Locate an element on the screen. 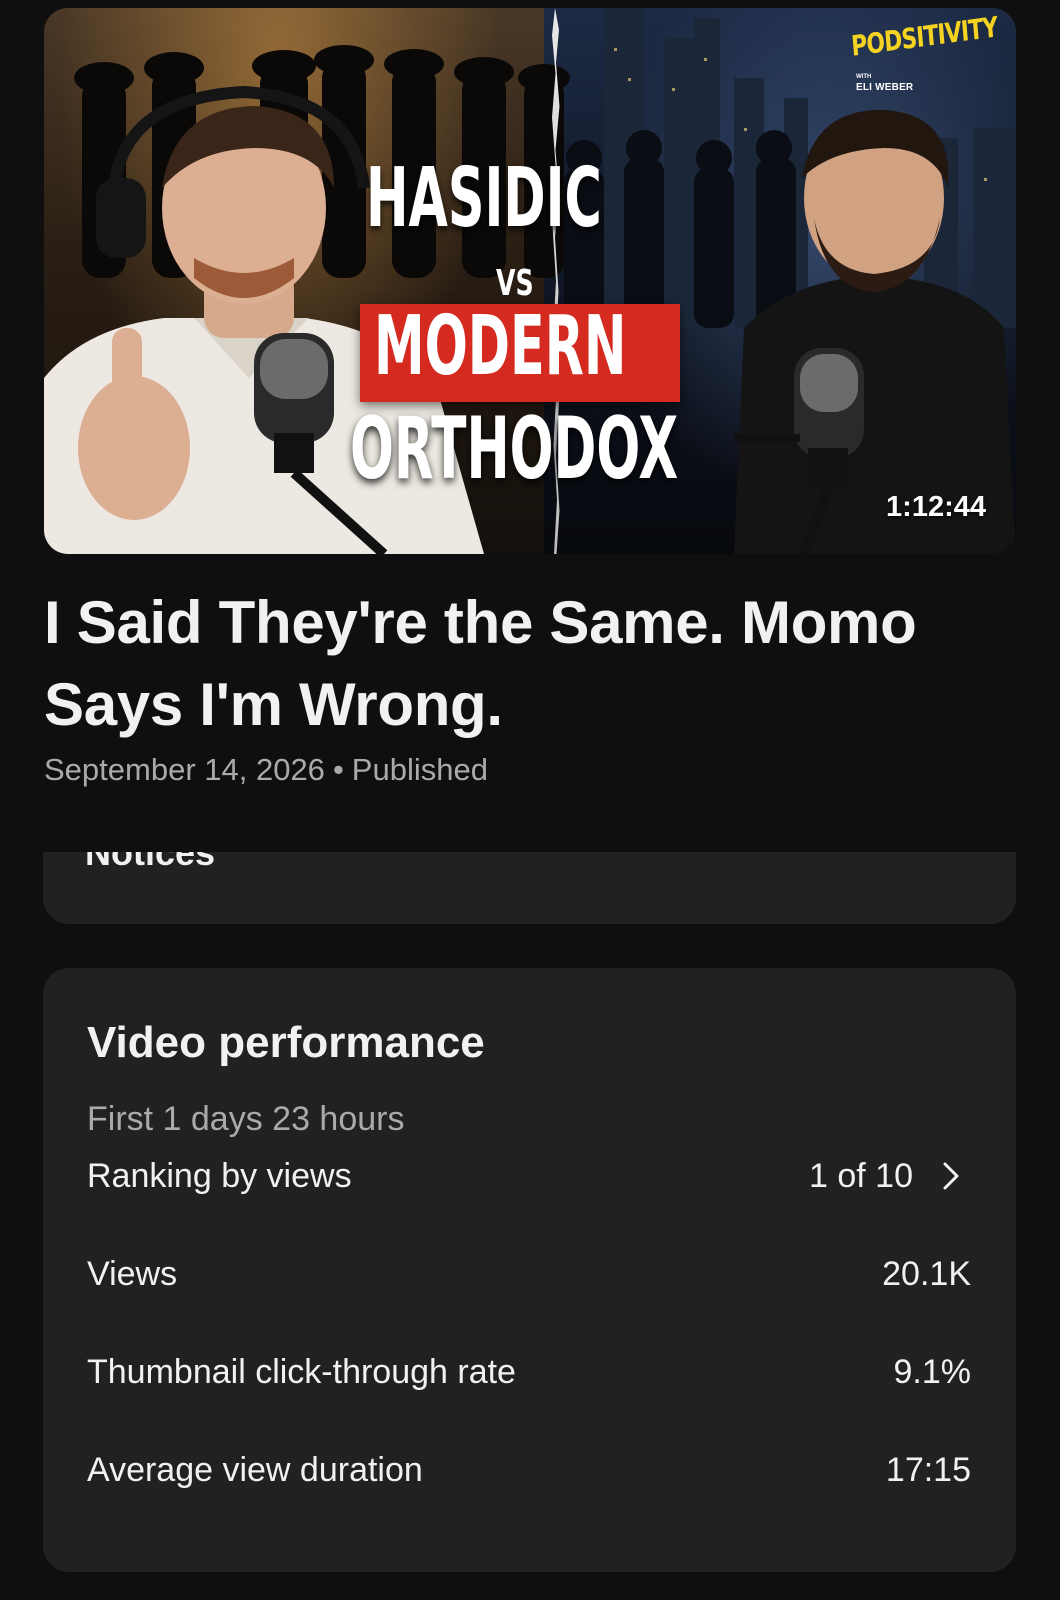  notices-card: Notices is located at coordinates (529, 888).